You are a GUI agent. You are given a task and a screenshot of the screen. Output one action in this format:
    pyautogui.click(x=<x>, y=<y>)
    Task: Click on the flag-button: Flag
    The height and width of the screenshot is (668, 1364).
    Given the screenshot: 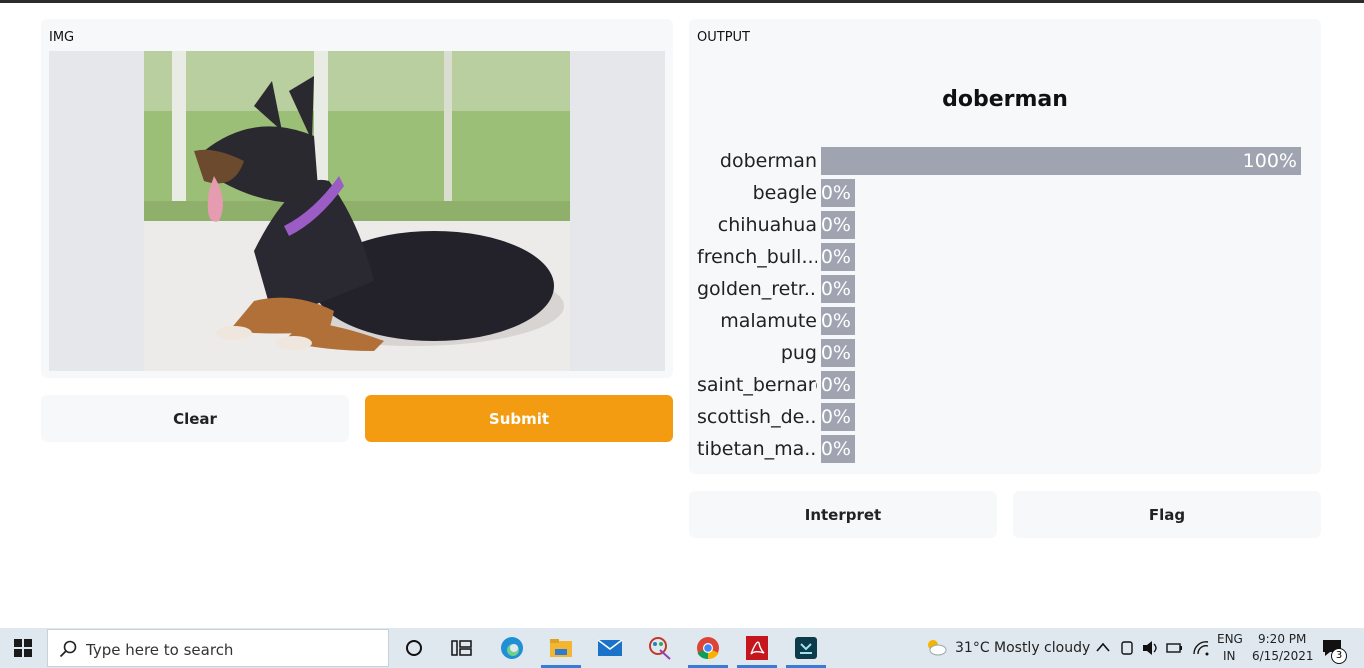 What is the action you would take?
    pyautogui.click(x=1167, y=514)
    